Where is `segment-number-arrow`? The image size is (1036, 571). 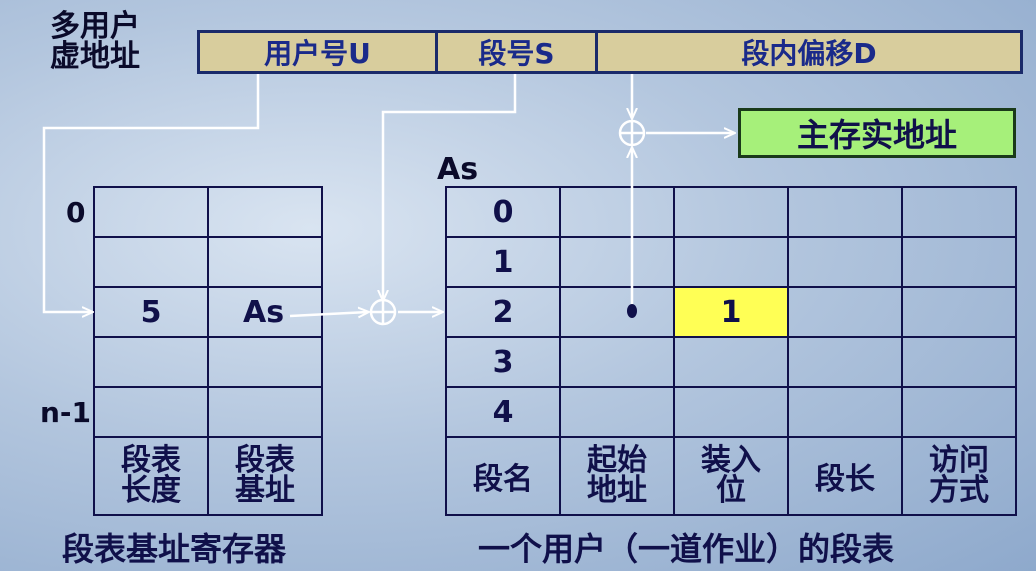 segment-number-arrow is located at coordinates (450, 187).